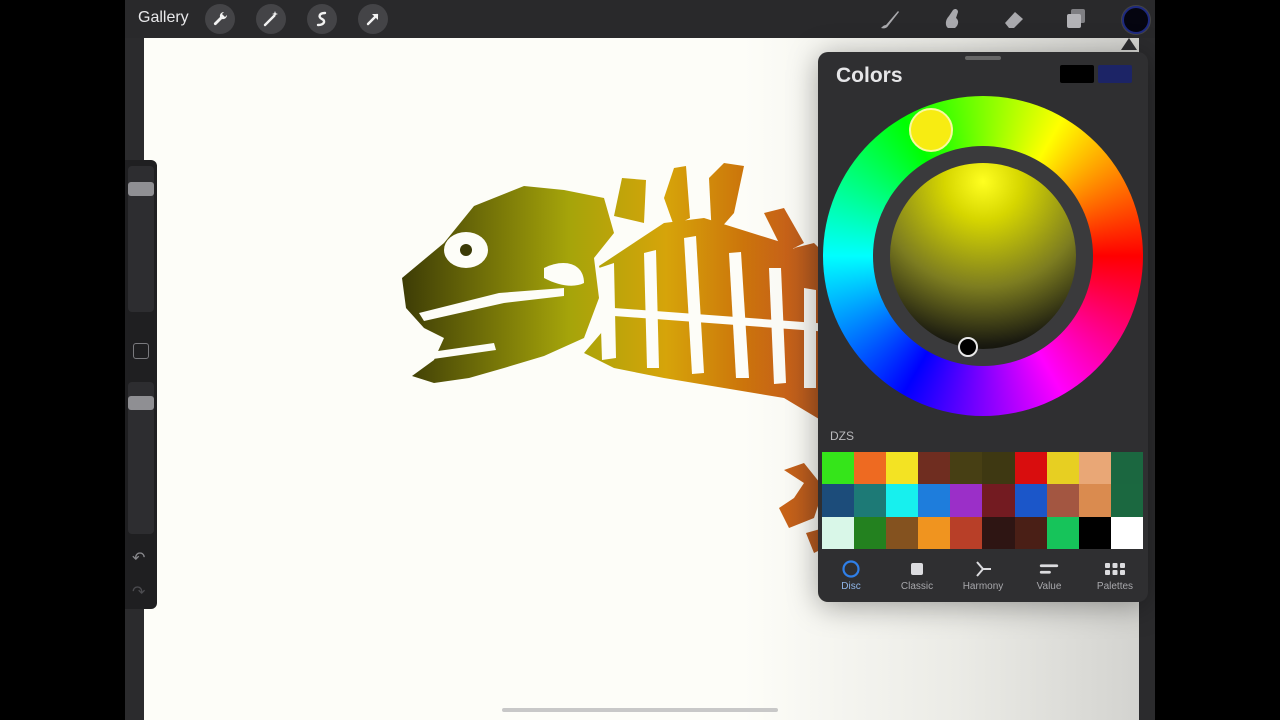  Describe the element at coordinates (1076, 19) in the screenshot. I see `layers-icon` at that location.